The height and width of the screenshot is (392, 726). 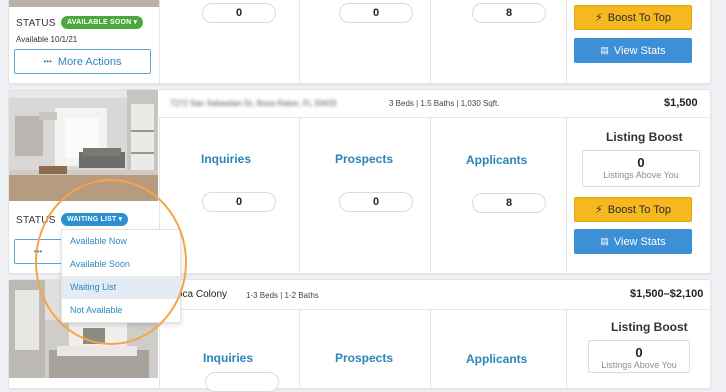 What do you see at coordinates (681, 103) in the screenshot?
I see `listing-price: $1,500` at bounding box center [681, 103].